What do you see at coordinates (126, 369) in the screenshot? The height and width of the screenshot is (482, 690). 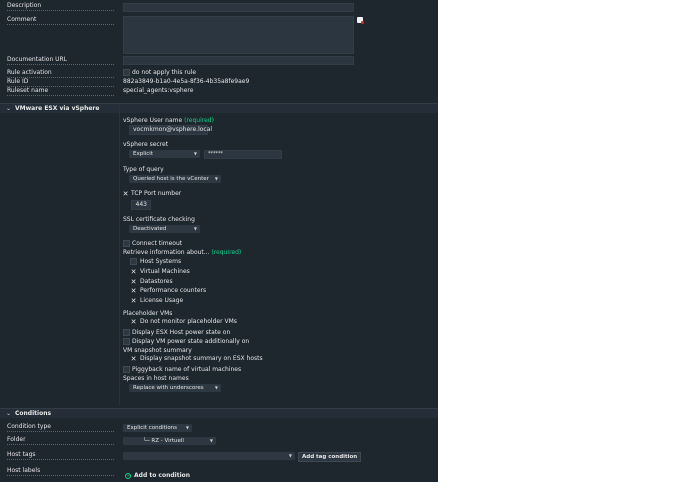 I see `piggyback-checkbox` at bounding box center [126, 369].